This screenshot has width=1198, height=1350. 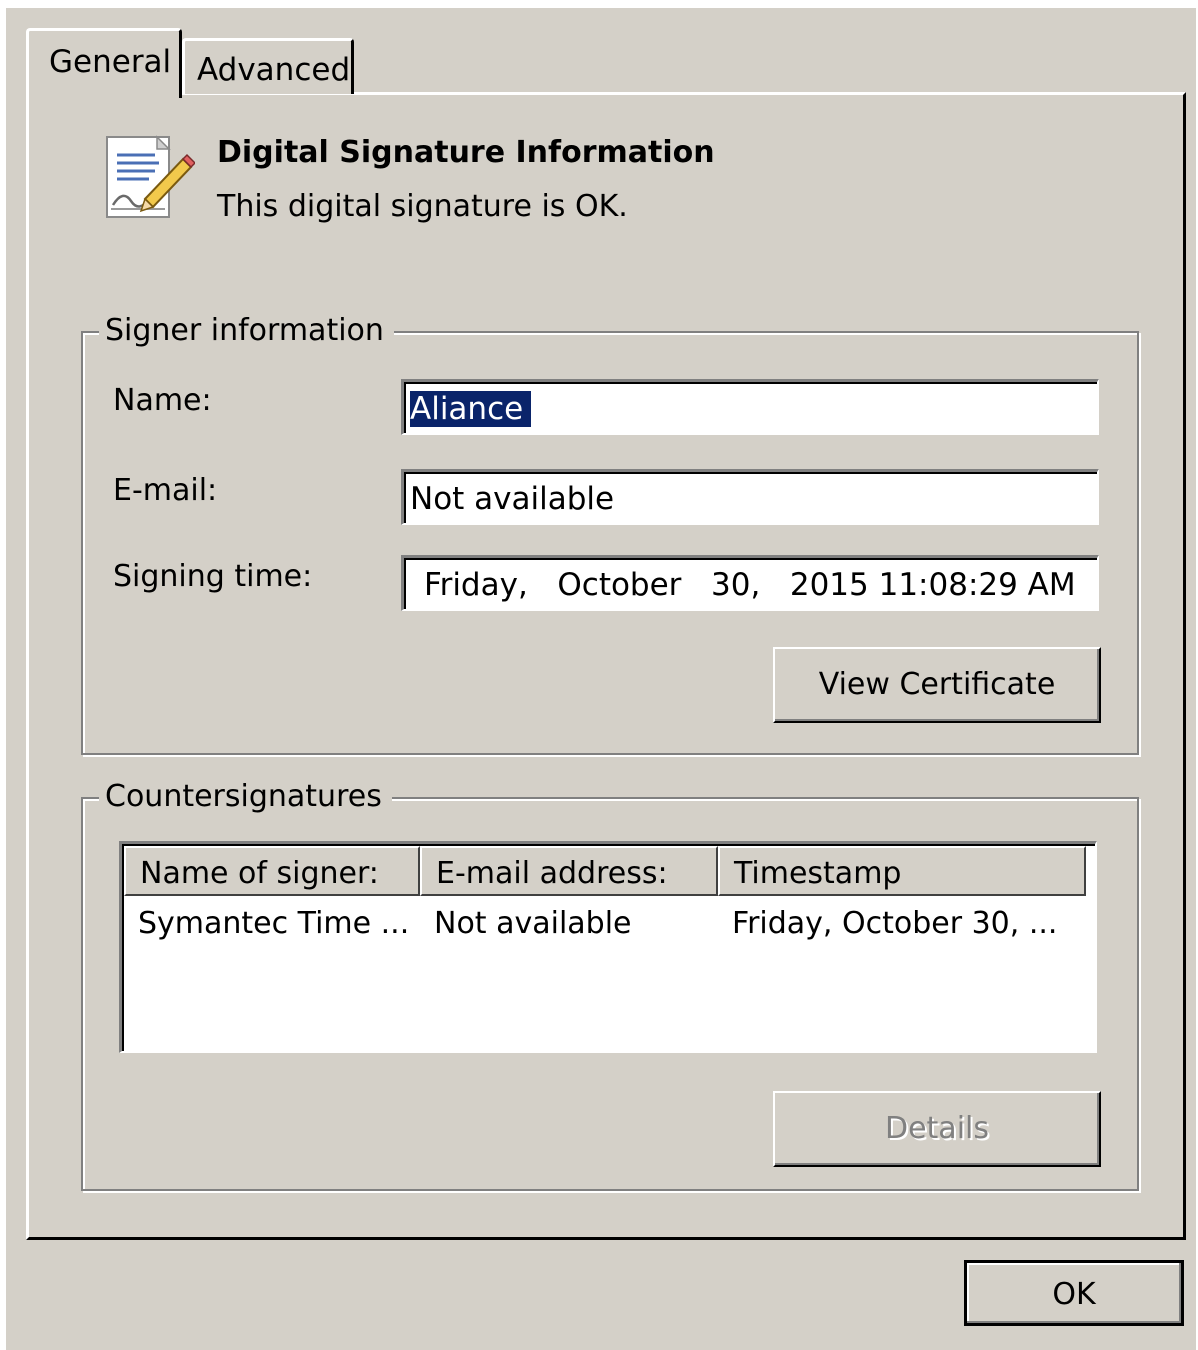 I want to click on column-header-name: Name of signer:, so click(x=272, y=871).